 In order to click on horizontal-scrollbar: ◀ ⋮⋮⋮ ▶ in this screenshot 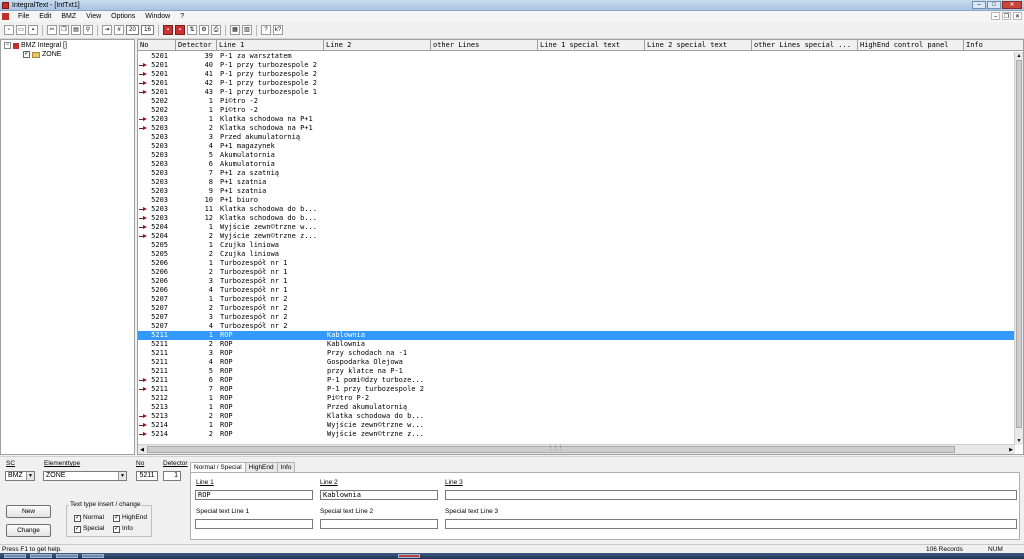, I will do `click(576, 449)`.